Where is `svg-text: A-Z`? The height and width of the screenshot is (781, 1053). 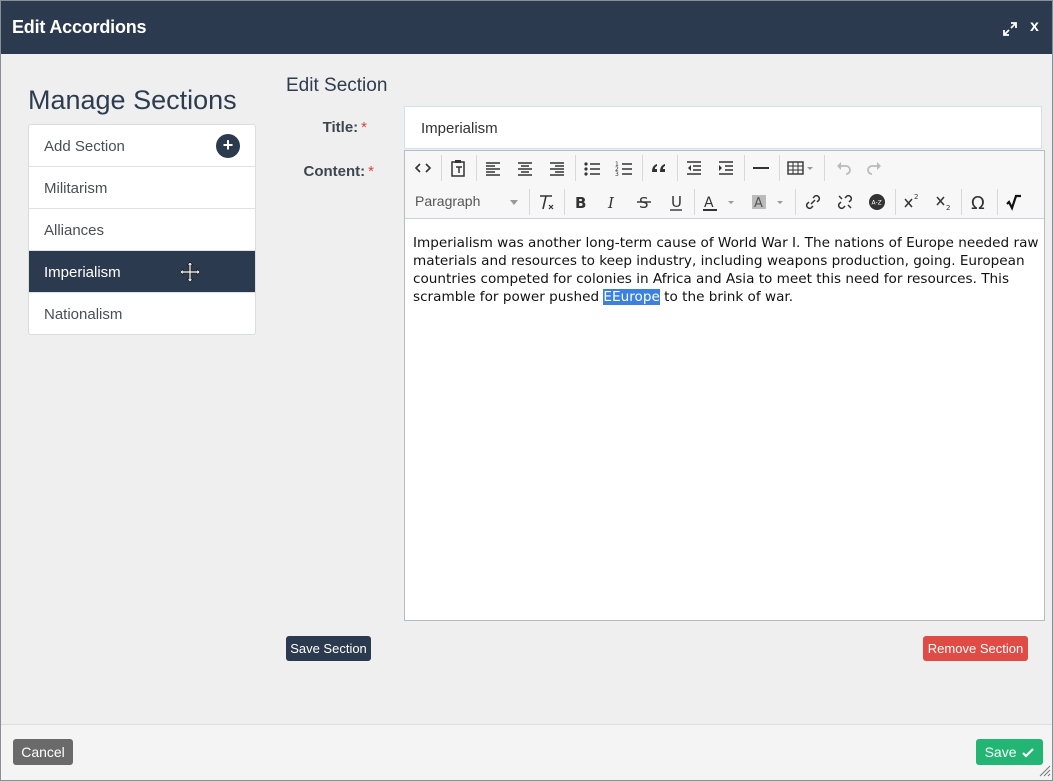
svg-text: A-Z is located at coordinates (877, 203).